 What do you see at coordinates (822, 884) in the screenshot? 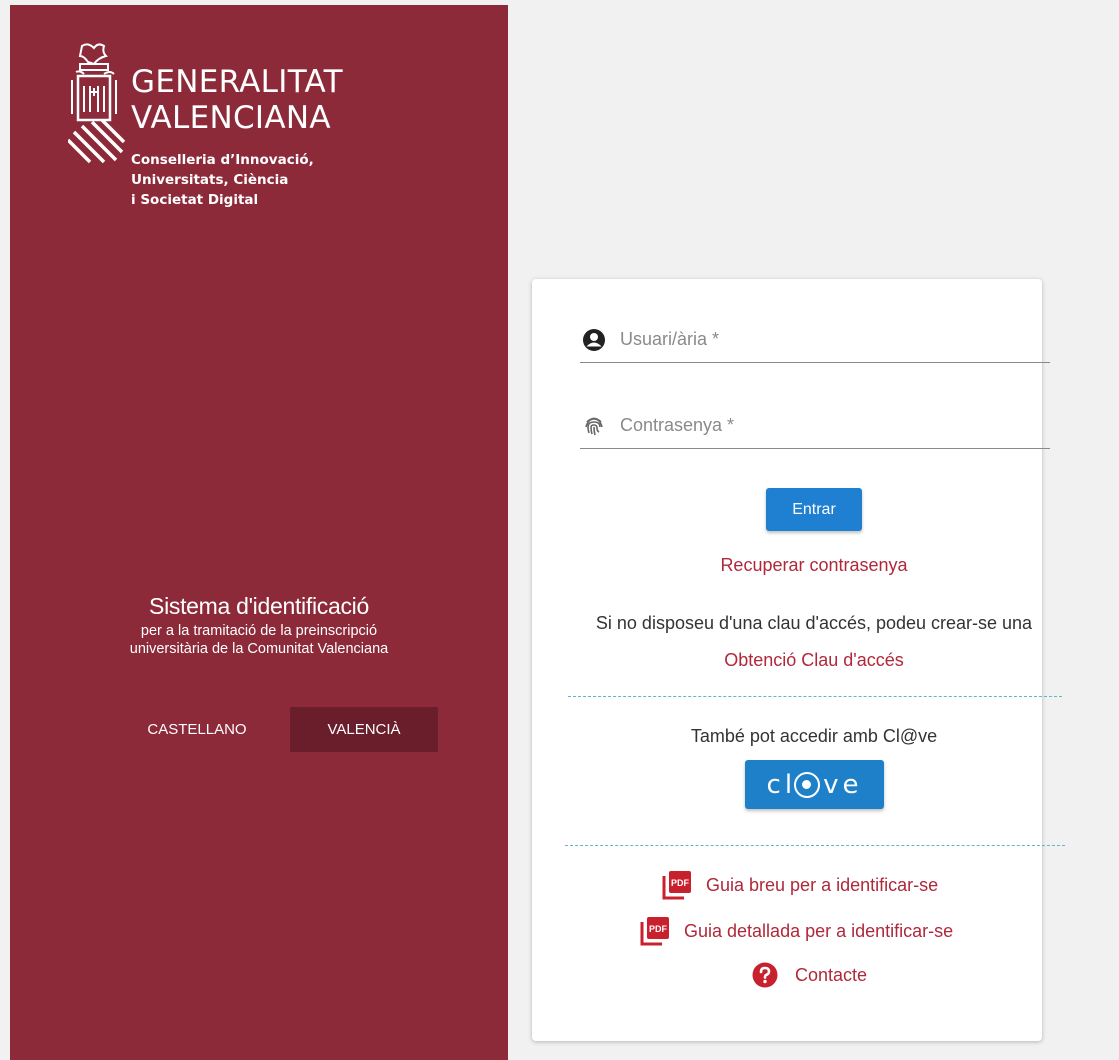
I see `short-guide-label: Guia breu per a identificar-se` at bounding box center [822, 884].